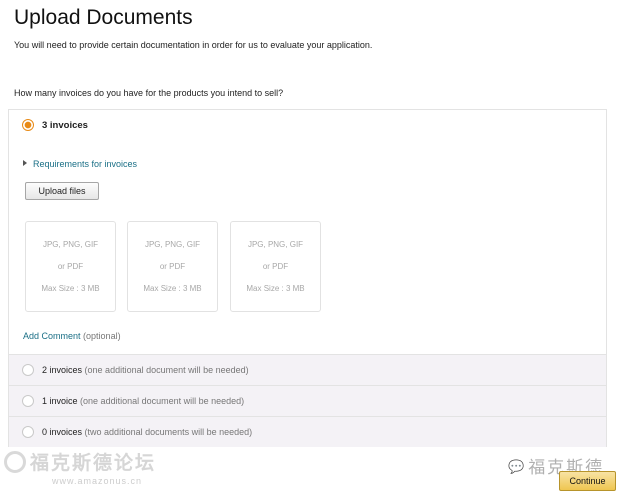  I want to click on page-title: Upload Documents, so click(103, 17).